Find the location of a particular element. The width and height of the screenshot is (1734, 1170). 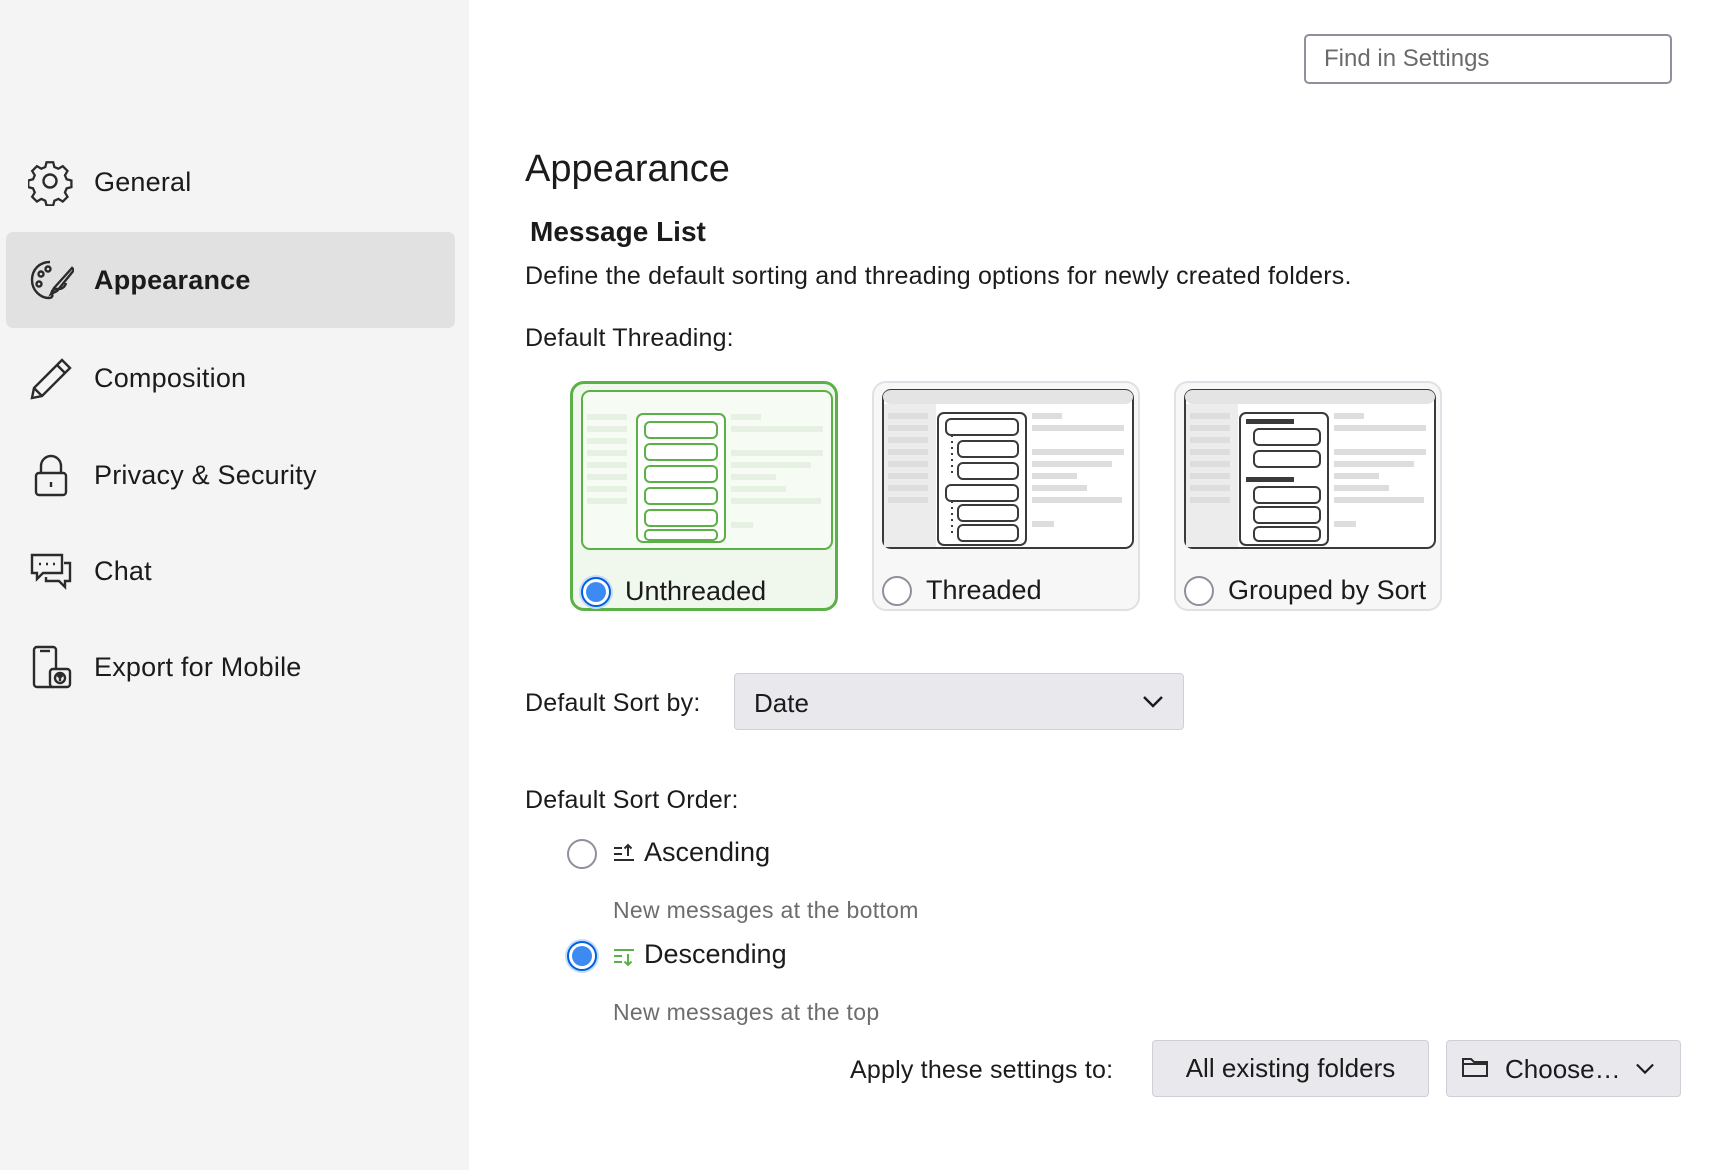

all-existing-folders-label: All existing folders is located at coordinates (1290, 1068).